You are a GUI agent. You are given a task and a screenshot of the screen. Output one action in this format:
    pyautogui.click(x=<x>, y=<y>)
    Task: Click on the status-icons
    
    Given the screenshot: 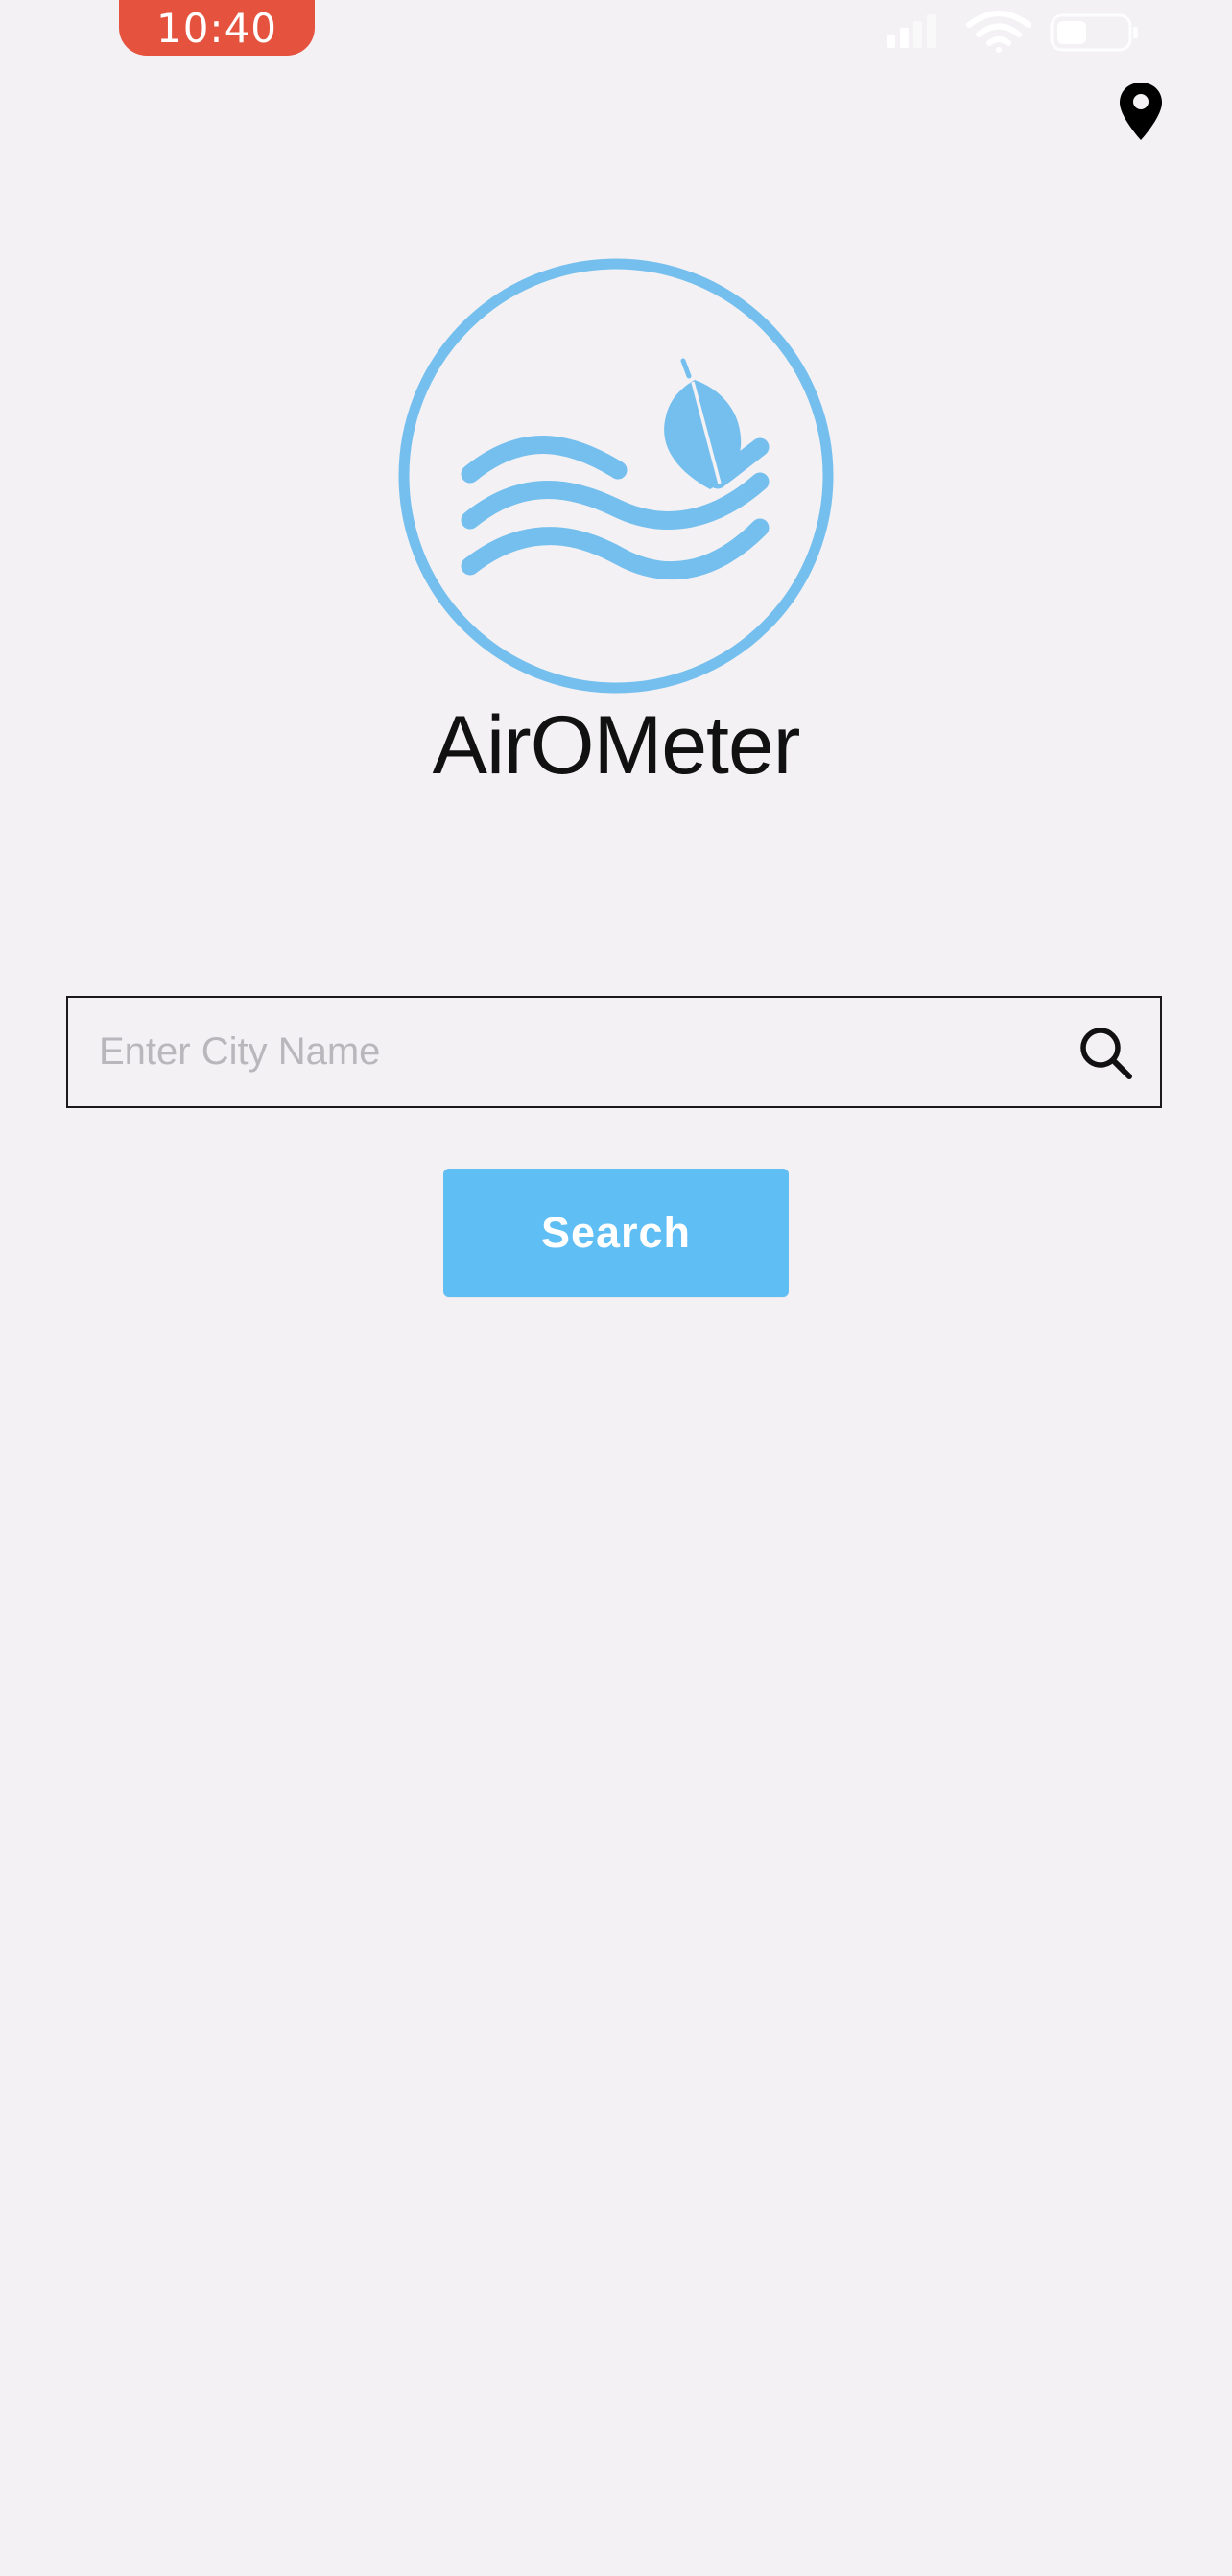 What is the action you would take?
    pyautogui.click(x=1012, y=32)
    